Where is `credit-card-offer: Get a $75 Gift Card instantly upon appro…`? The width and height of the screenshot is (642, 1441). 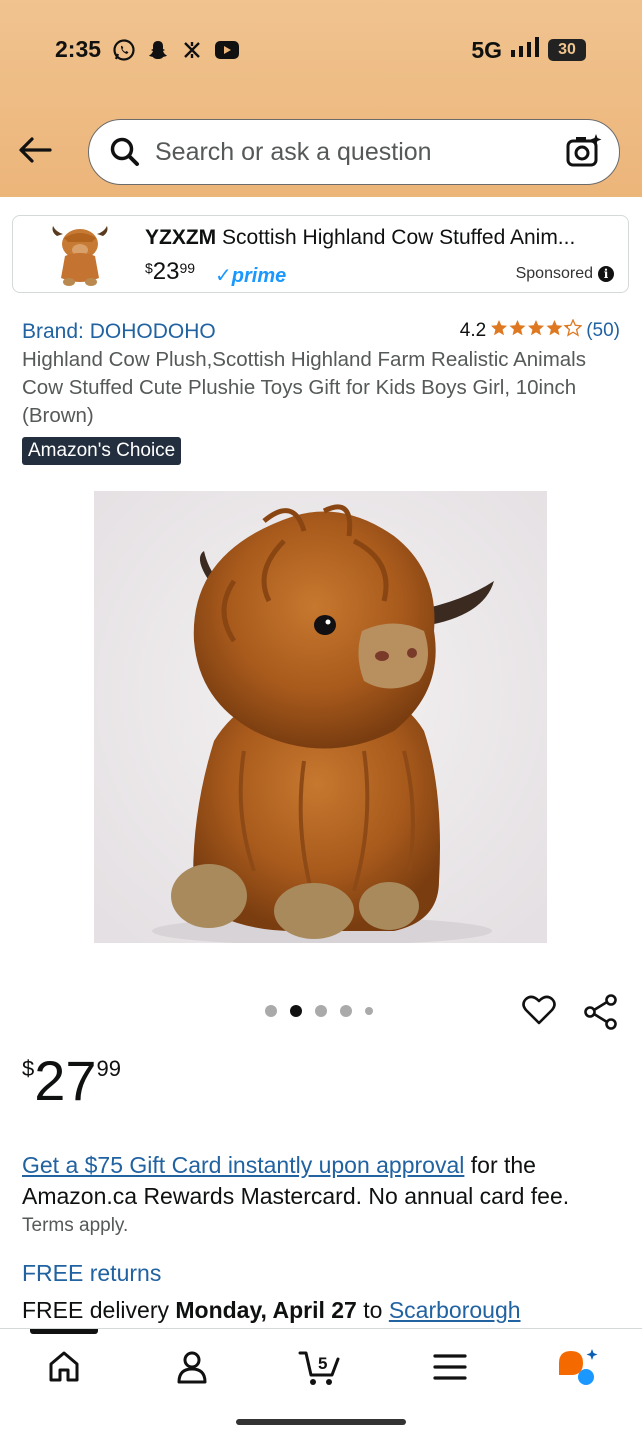
credit-card-offer: Get a $75 Gift Card instantly upon appro… is located at coordinates (322, 1181).